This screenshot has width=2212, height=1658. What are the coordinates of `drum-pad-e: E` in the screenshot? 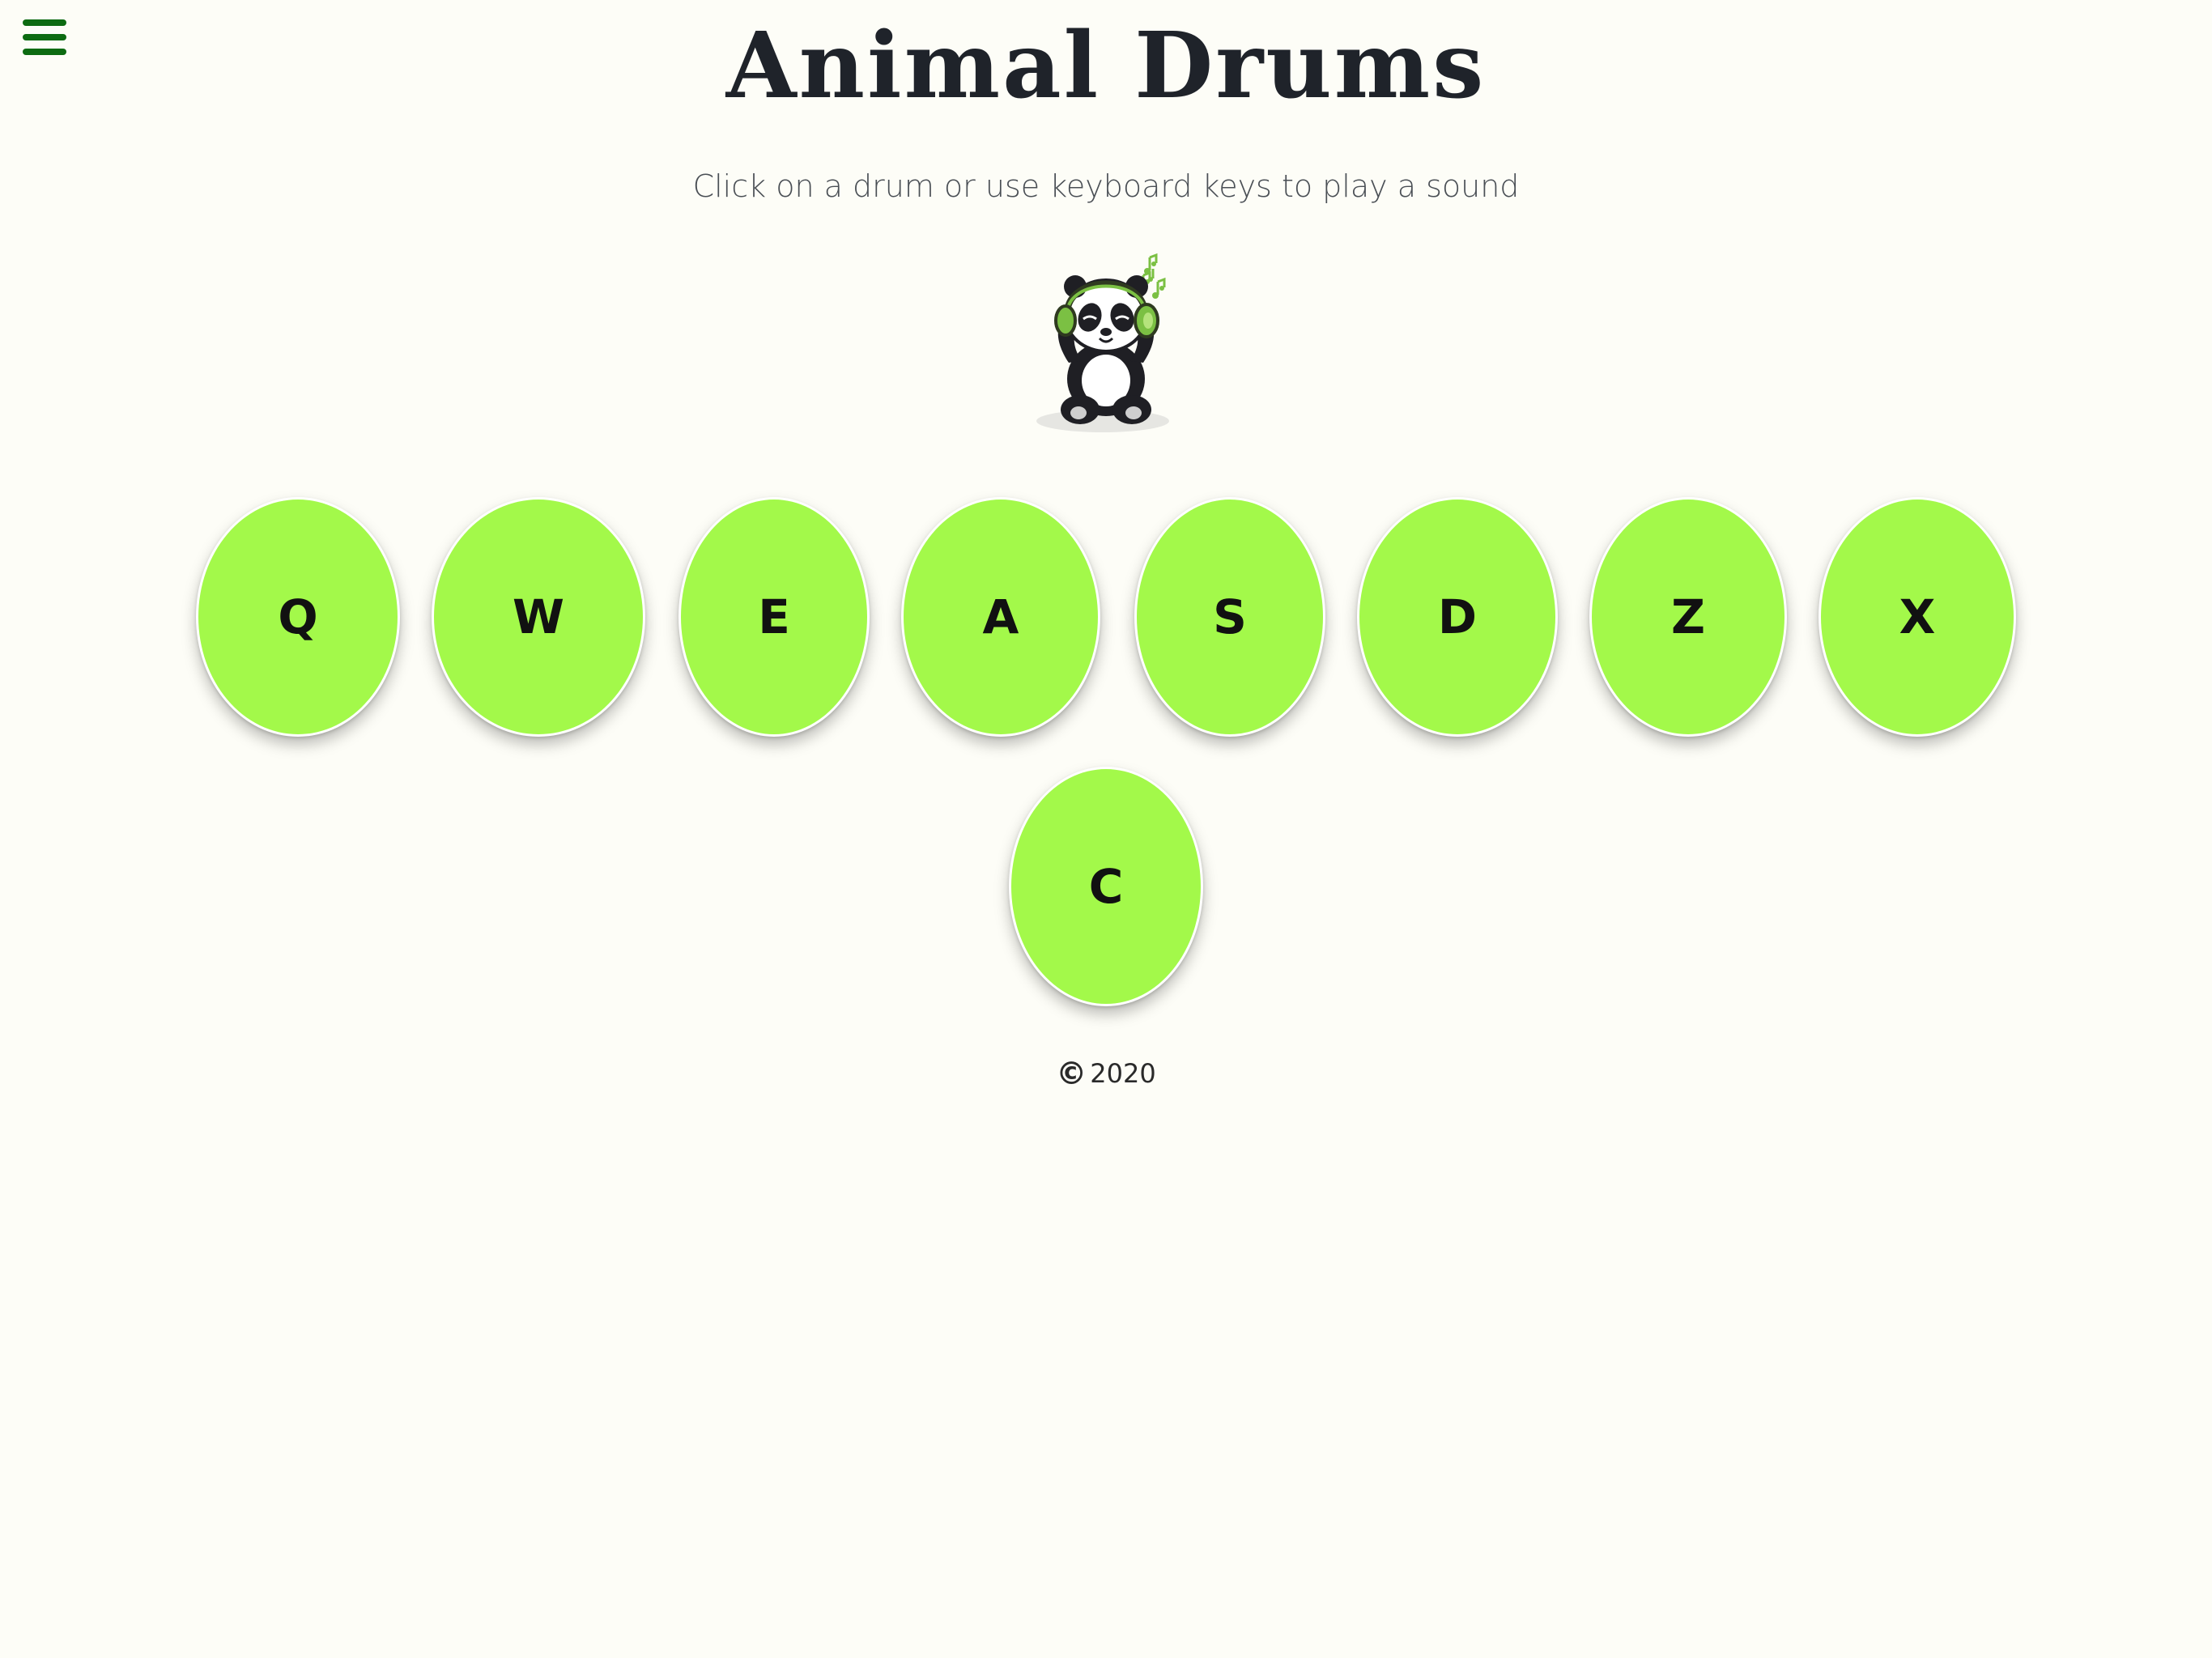 It's located at (774, 617).